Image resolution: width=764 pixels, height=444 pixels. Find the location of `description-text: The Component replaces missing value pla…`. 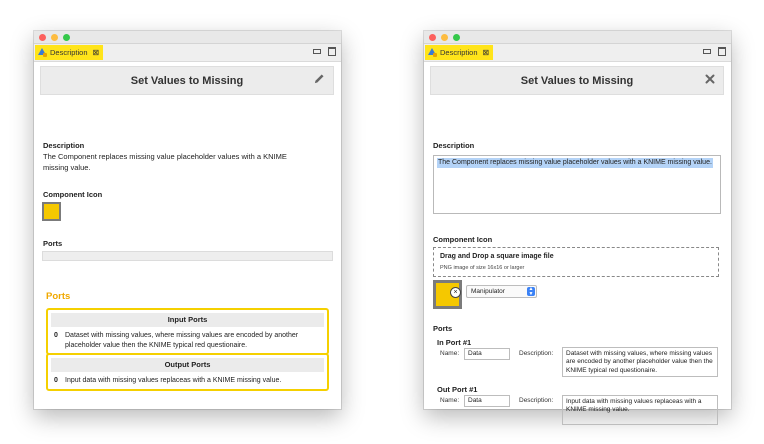

description-text: The Component replaces missing value pla… is located at coordinates (165, 162).